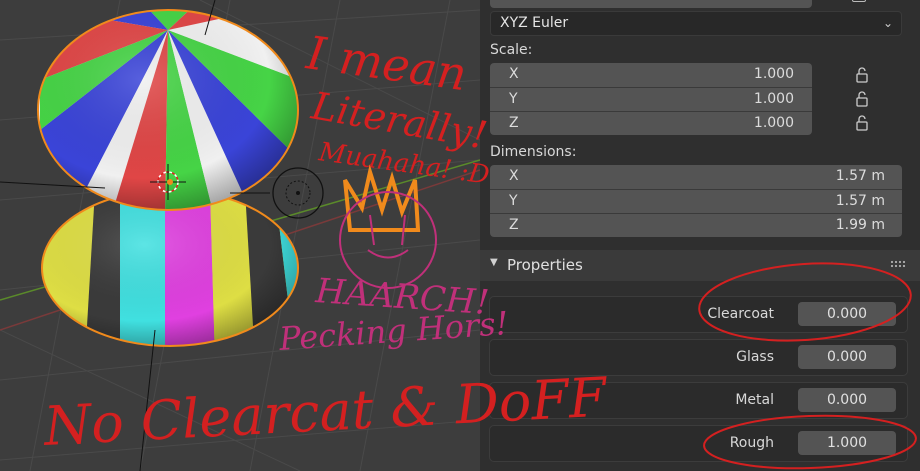 This screenshot has height=471, width=920. I want to click on property-label: Rough, so click(751, 443).